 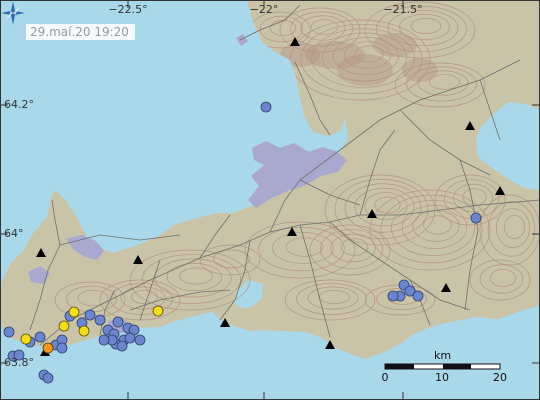 What do you see at coordinates (19, 104) in the screenshot?
I see `lat-label-64-2: 64.2°` at bounding box center [19, 104].